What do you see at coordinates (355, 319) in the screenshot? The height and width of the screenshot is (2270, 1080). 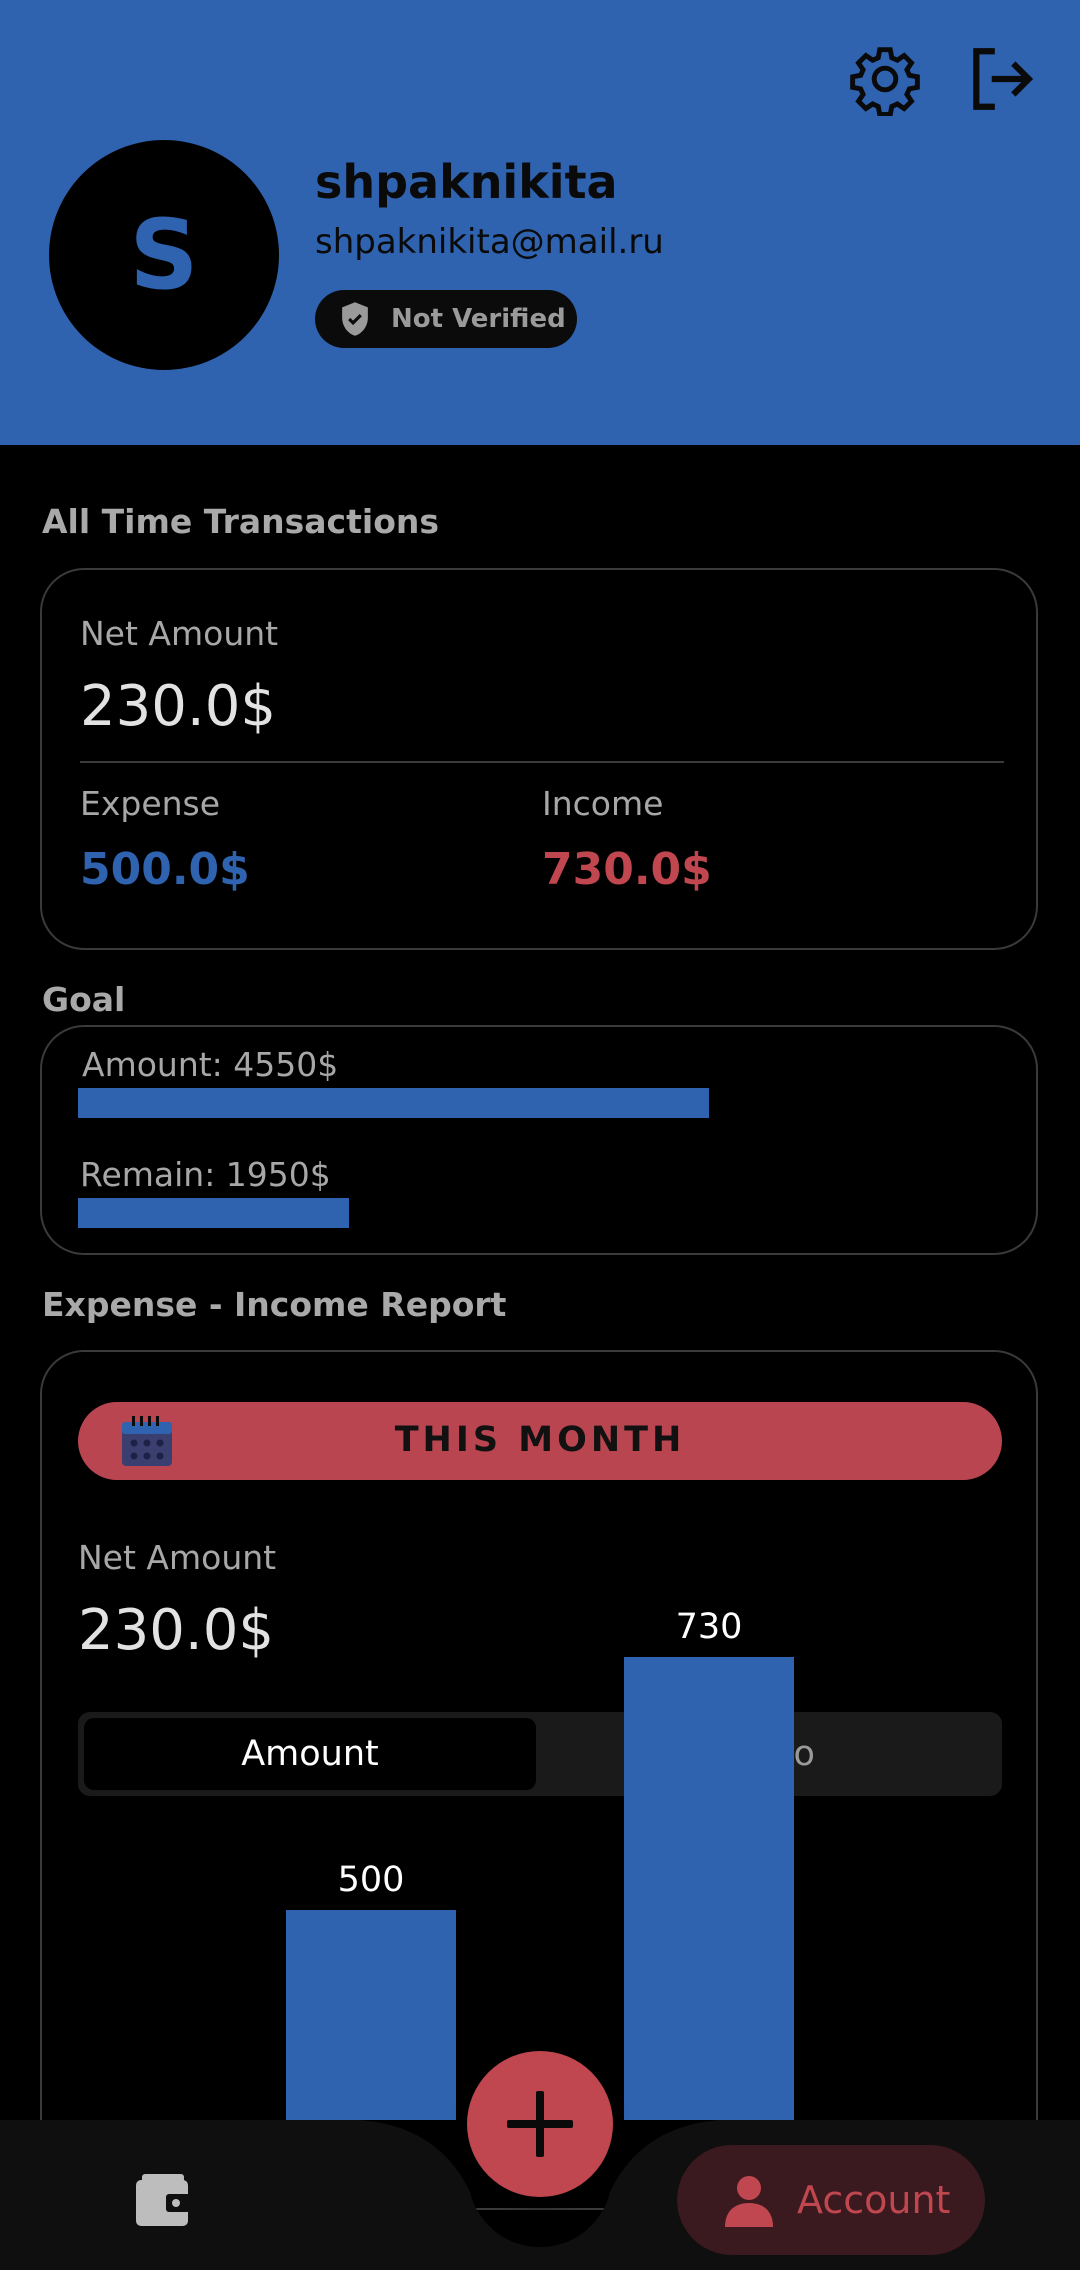 I see `shield-check-icon` at bounding box center [355, 319].